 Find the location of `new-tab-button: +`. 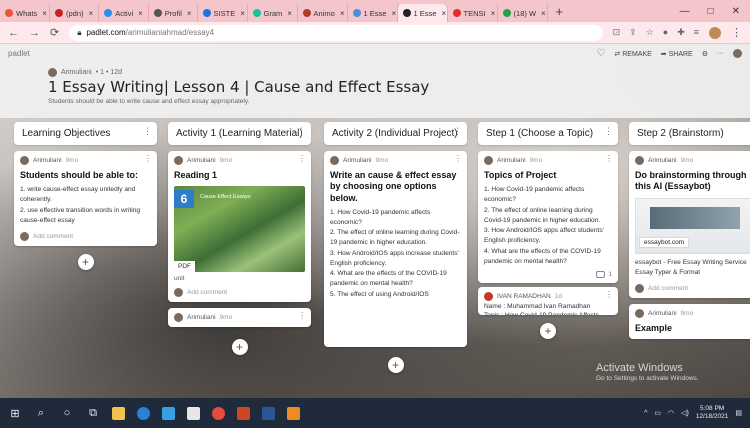

new-tab-button: + is located at coordinates (560, 11).